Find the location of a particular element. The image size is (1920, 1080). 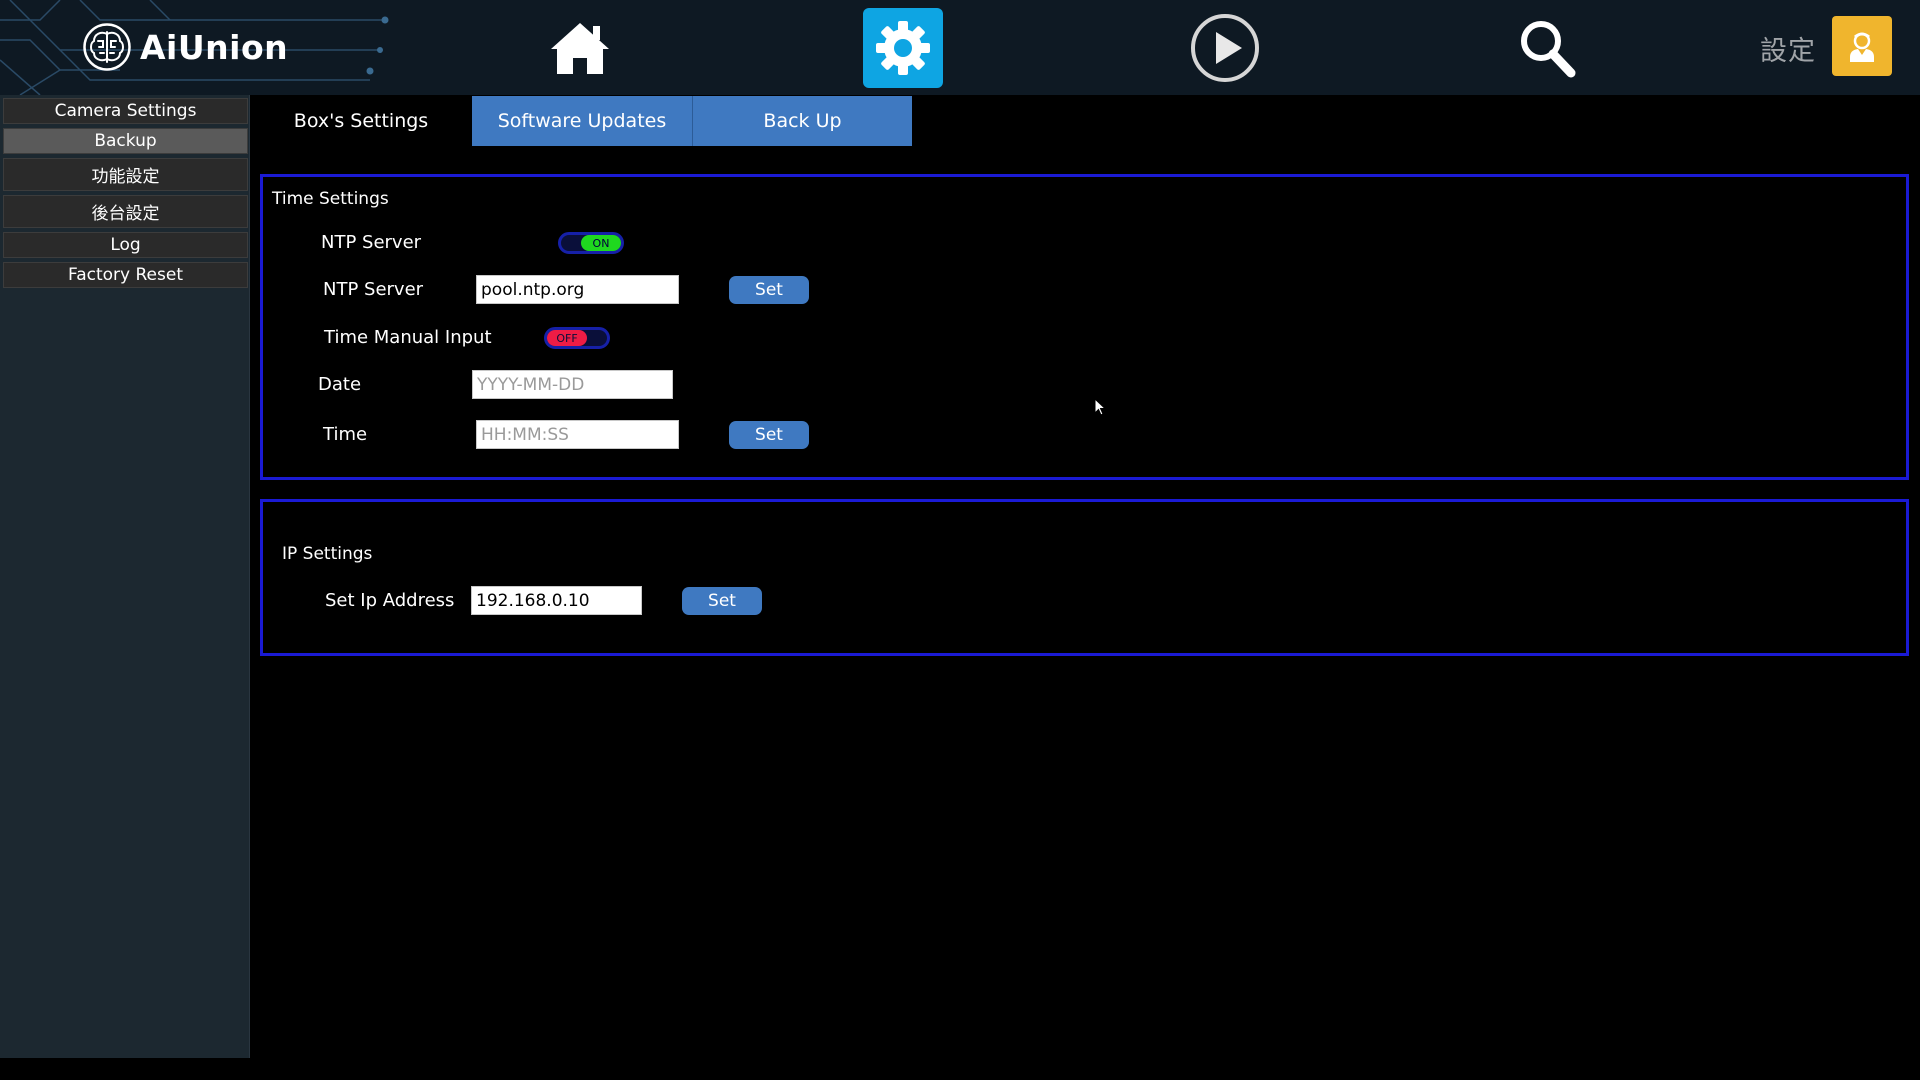

time-manual-input-toggle: OFF is located at coordinates (577, 338).